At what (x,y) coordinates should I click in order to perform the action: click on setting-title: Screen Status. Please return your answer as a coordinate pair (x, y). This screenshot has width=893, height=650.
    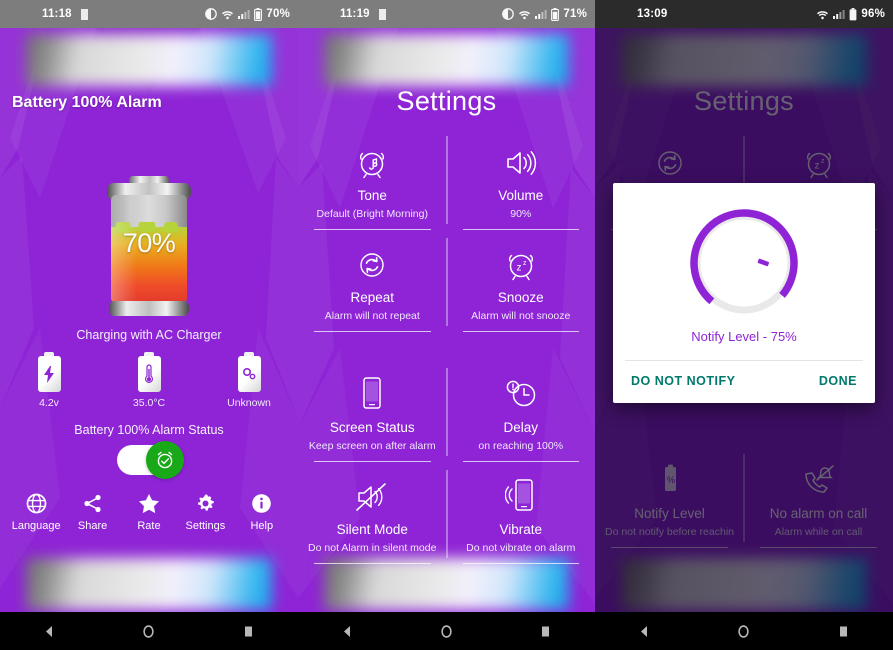
    Looking at the image, I should click on (372, 427).